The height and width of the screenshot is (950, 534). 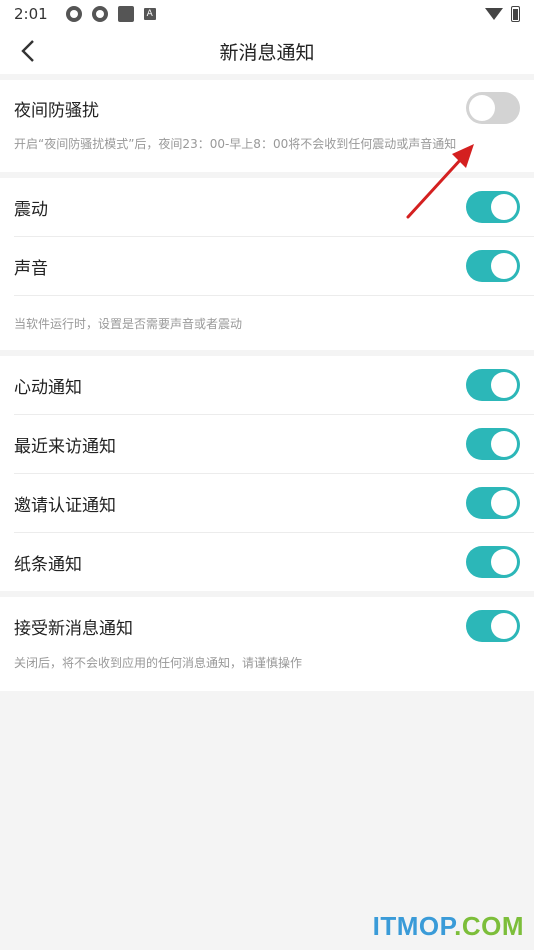 I want to click on setting-row-accept: 接受新消息通知, so click(x=274, y=626).